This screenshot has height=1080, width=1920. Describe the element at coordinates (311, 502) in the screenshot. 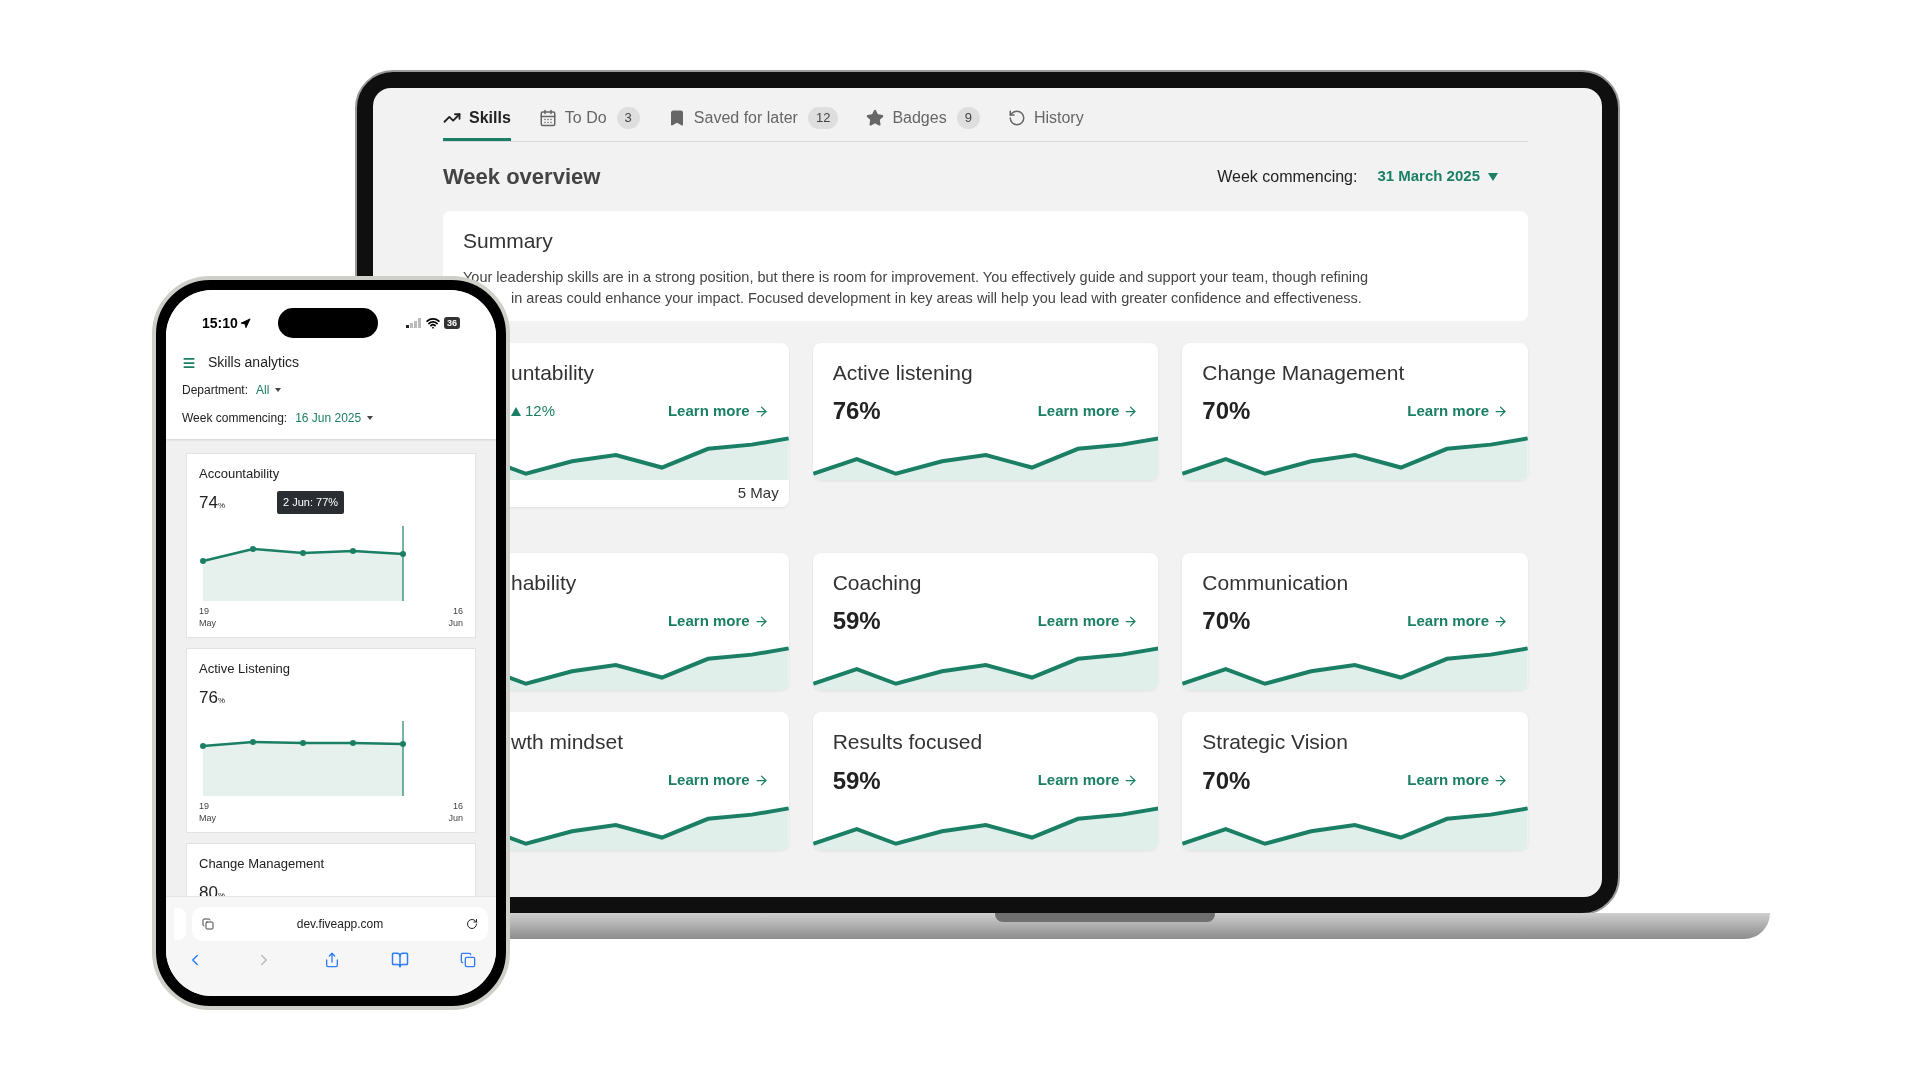

I see `chart-tooltip: 2 Jun: 77%` at that location.